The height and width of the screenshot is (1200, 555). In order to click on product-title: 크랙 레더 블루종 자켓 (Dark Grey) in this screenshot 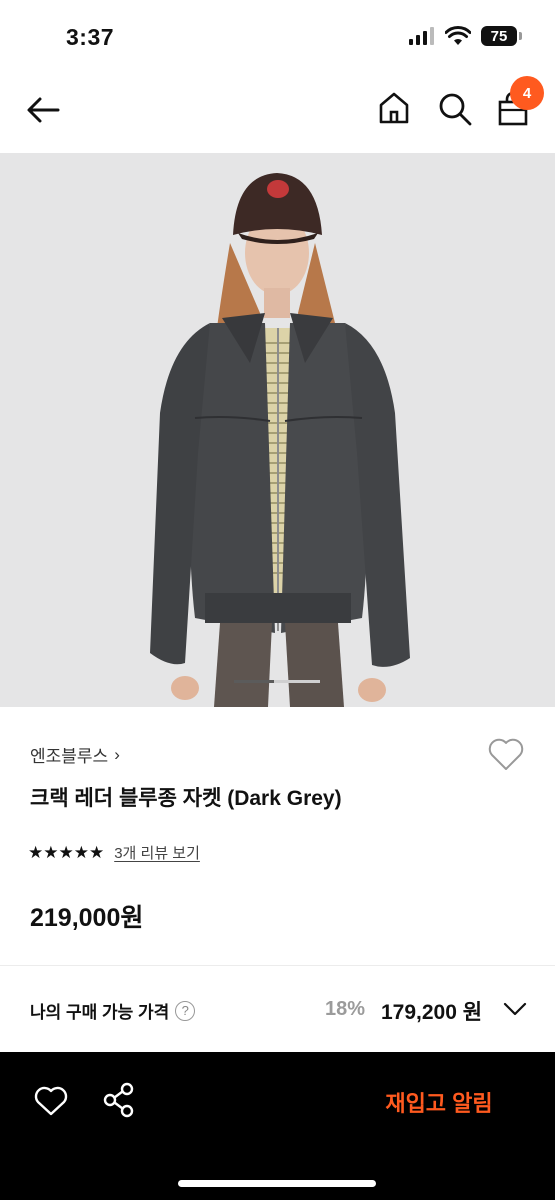, I will do `click(186, 798)`.